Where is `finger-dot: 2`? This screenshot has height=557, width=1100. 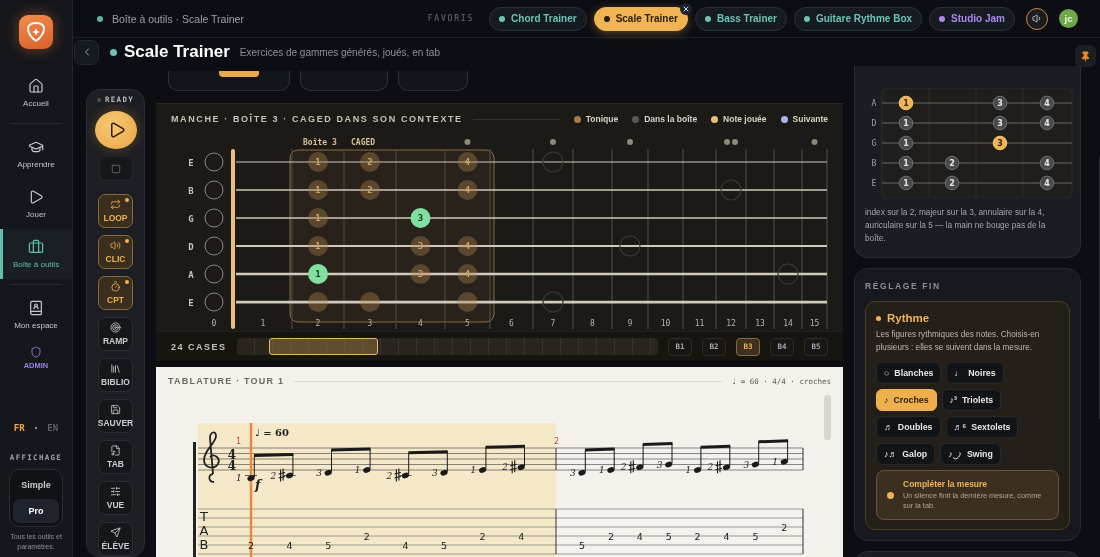 finger-dot: 2 is located at coordinates (952, 183).